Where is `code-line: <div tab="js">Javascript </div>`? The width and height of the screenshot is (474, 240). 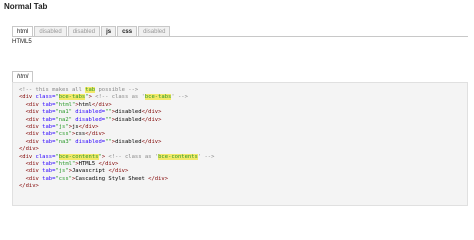
code-line: <div tab="js">Javascript </div> is located at coordinates (243, 171).